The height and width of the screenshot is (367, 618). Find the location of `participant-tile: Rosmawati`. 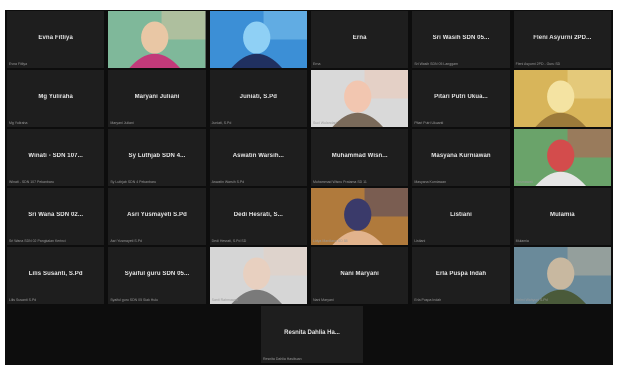

participant-tile: Rosmawati is located at coordinates (562, 157).